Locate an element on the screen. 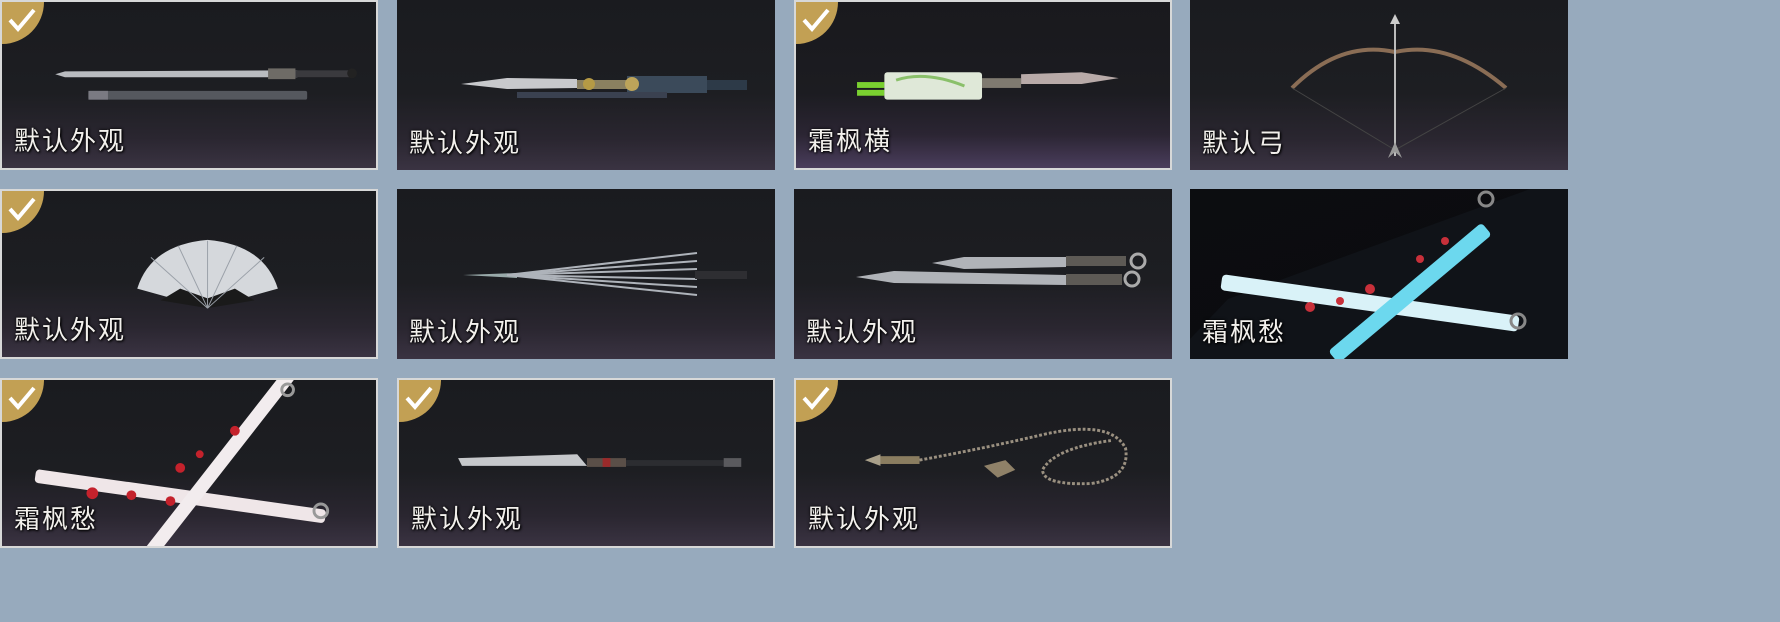  skin-name: 默认弓 is located at coordinates (1244, 144).